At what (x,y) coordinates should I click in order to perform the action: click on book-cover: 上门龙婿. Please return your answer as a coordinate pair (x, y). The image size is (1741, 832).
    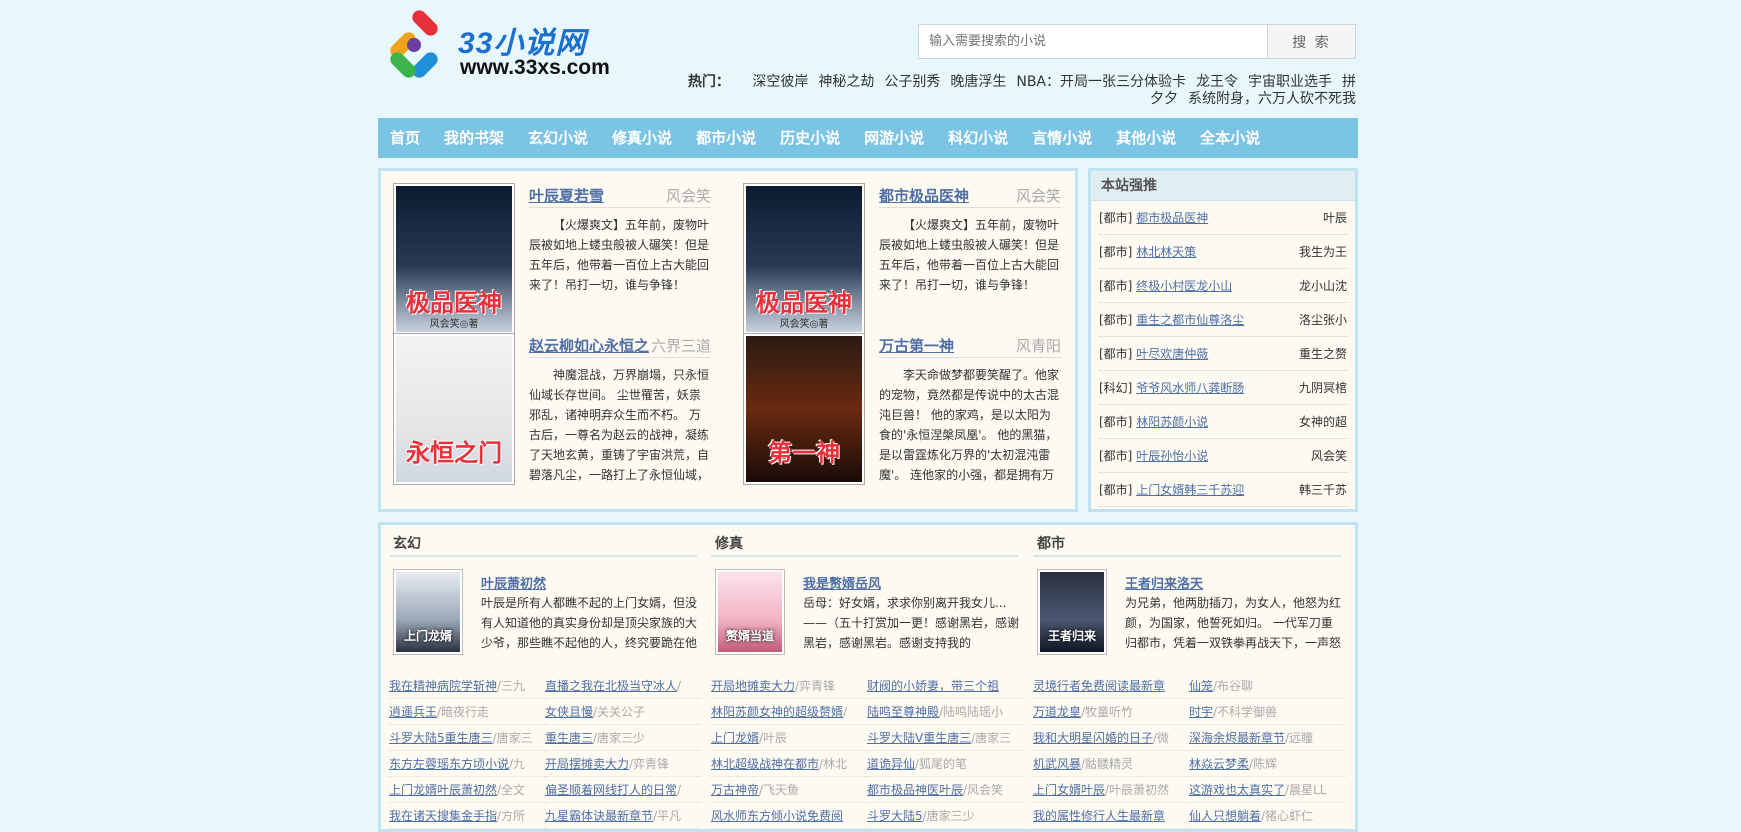
    Looking at the image, I should click on (428, 612).